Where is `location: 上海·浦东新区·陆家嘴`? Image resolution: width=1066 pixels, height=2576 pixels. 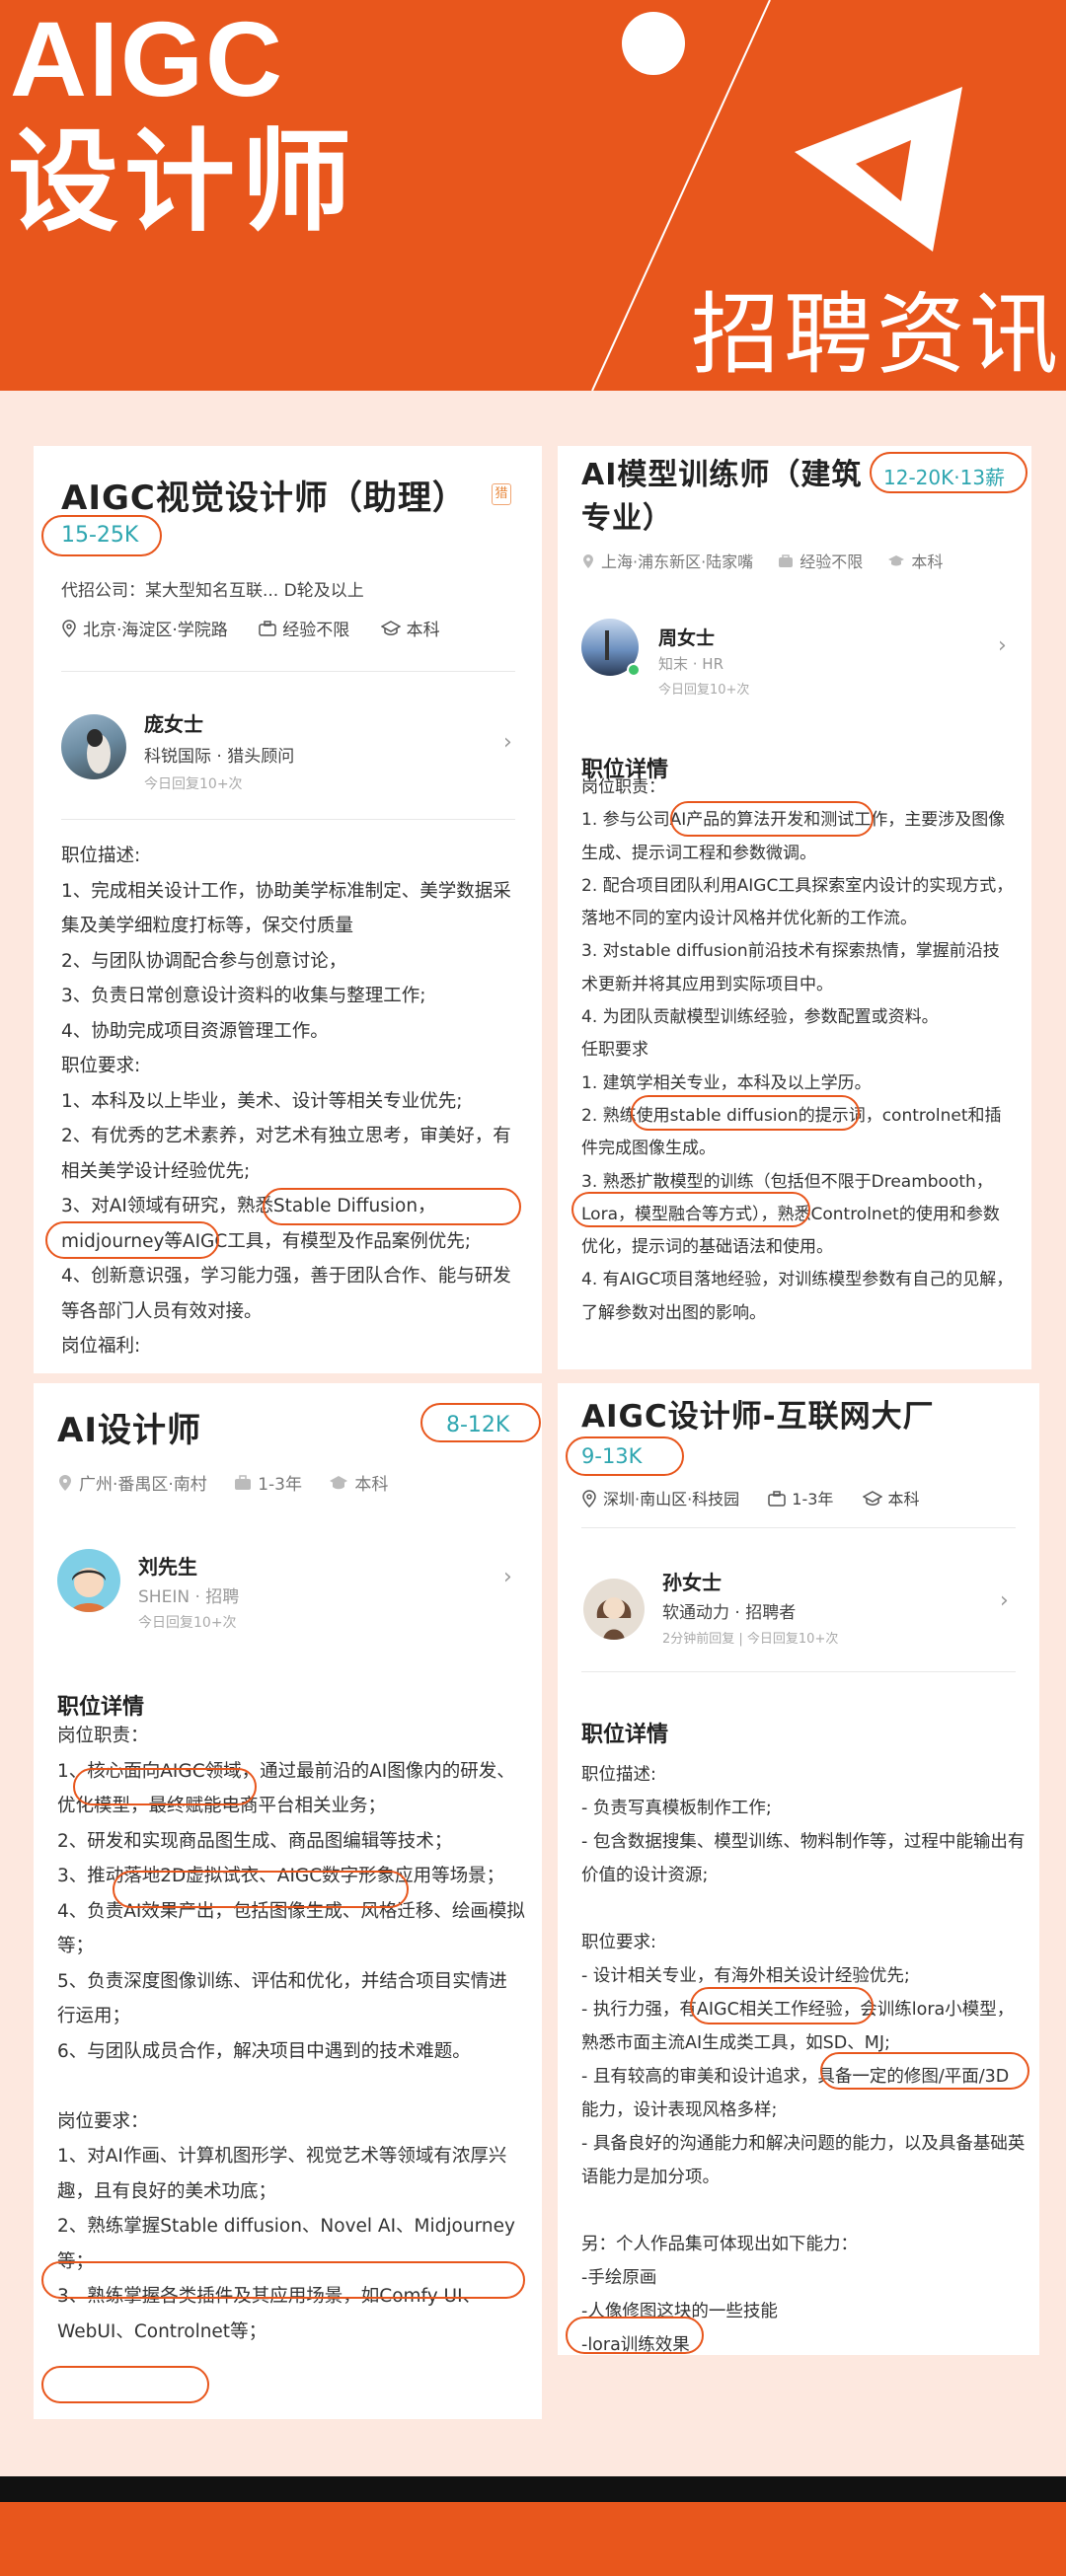
location: 上海·浦东新区·陆家嘴 is located at coordinates (677, 561).